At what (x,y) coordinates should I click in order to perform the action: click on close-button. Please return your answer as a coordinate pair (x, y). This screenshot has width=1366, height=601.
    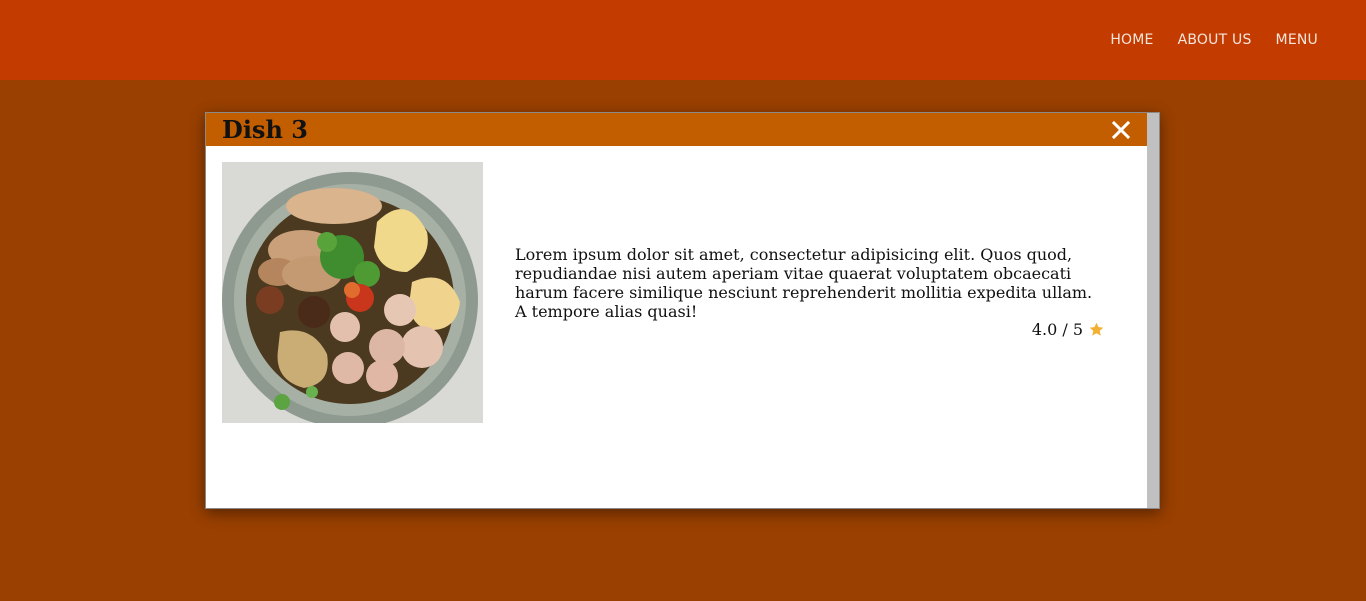
    Looking at the image, I should click on (1121, 130).